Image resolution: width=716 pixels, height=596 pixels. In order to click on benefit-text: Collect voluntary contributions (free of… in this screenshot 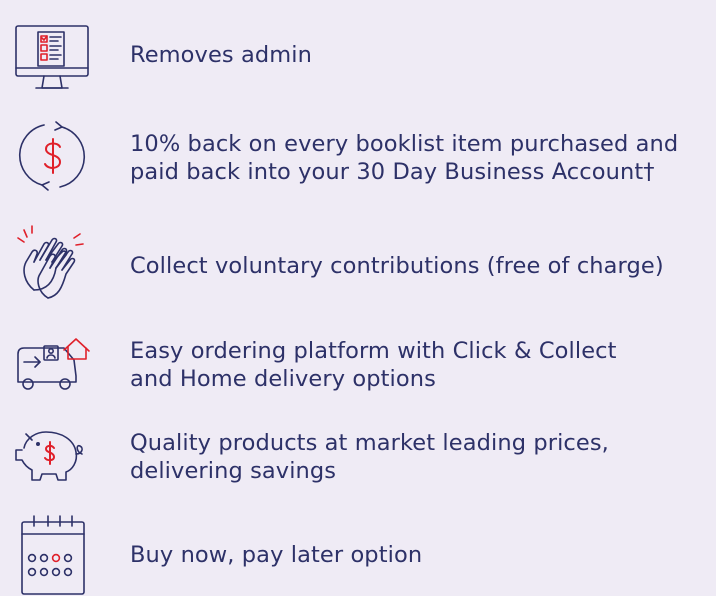, I will do `click(420, 266)`.